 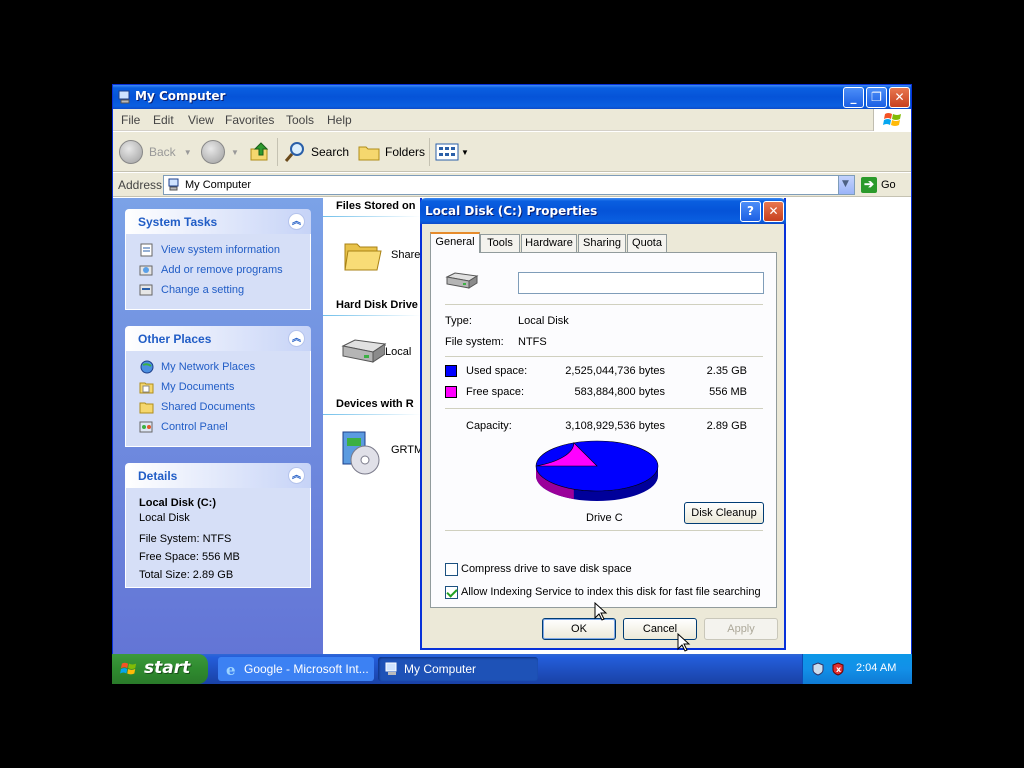 What do you see at coordinates (188, 152) in the screenshot?
I see `back-dropdown-icon: ▼` at bounding box center [188, 152].